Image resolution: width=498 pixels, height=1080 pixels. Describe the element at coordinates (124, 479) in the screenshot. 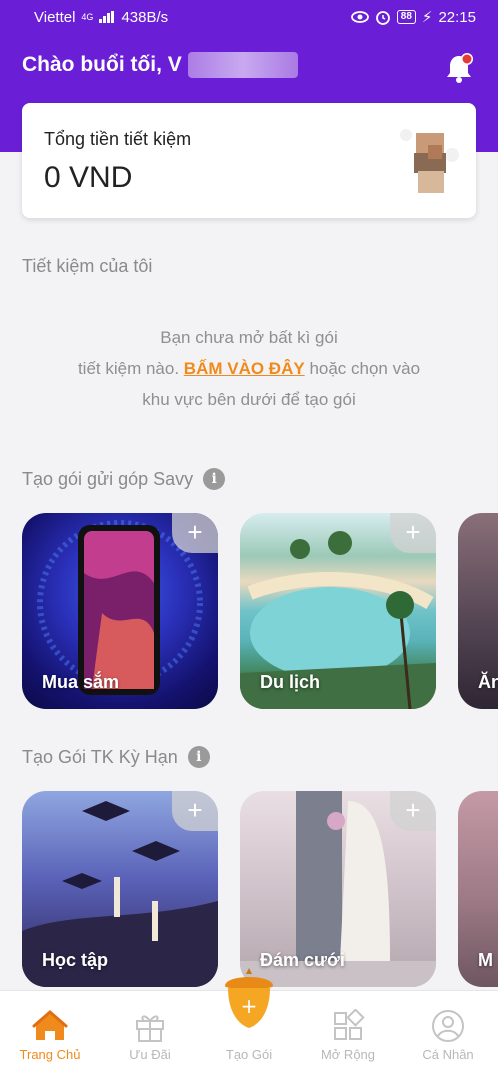

I see `savy-section-title: Tạo gói gửi góp Savy i` at that location.